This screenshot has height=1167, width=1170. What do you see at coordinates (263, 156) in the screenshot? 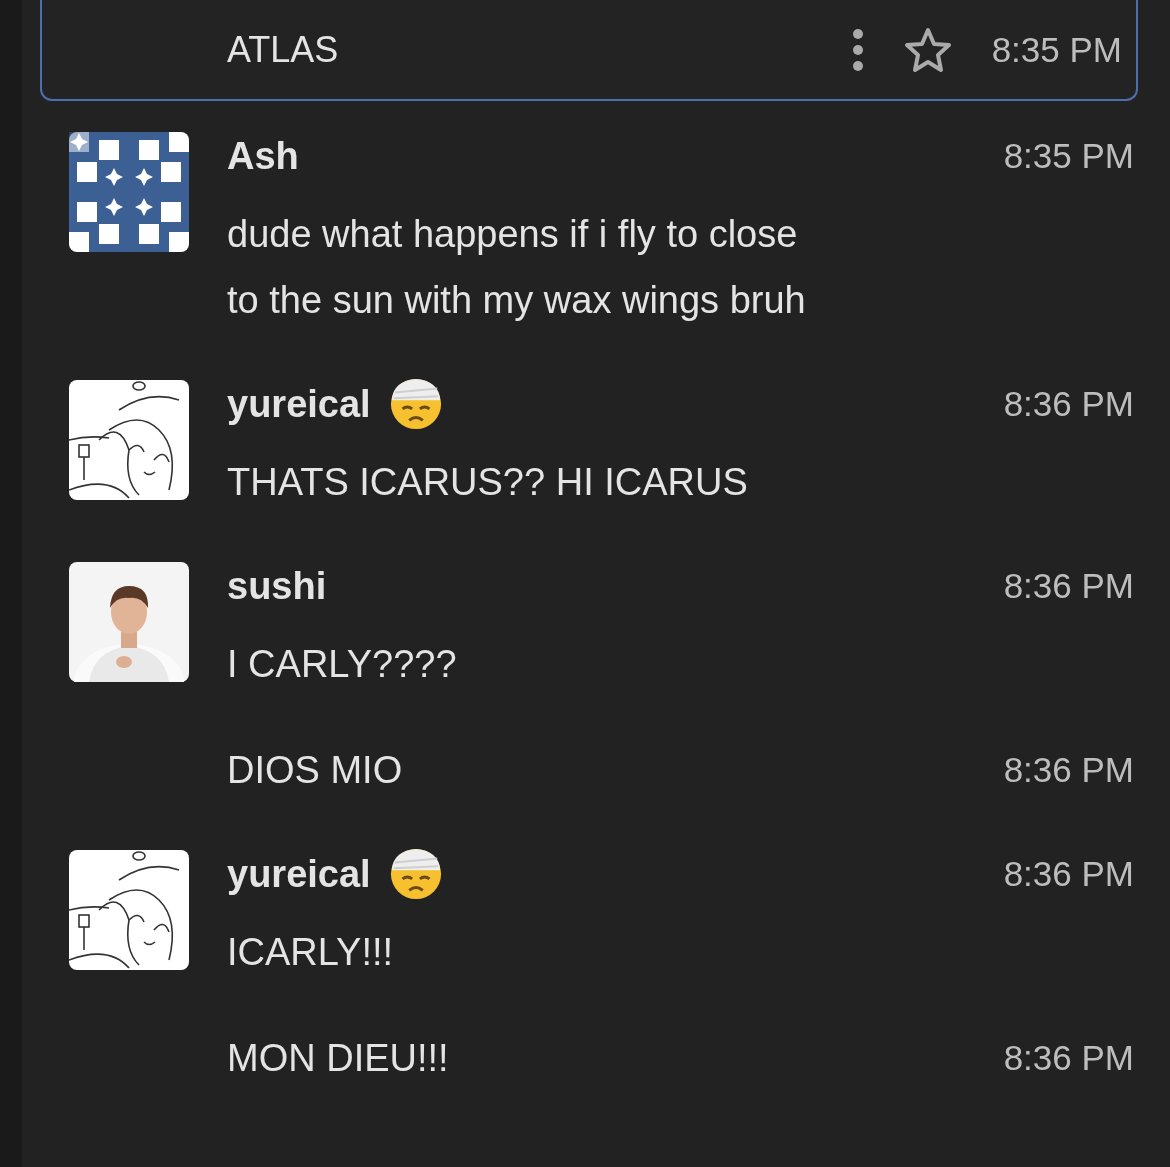
I see `author-name: Ash` at bounding box center [263, 156].